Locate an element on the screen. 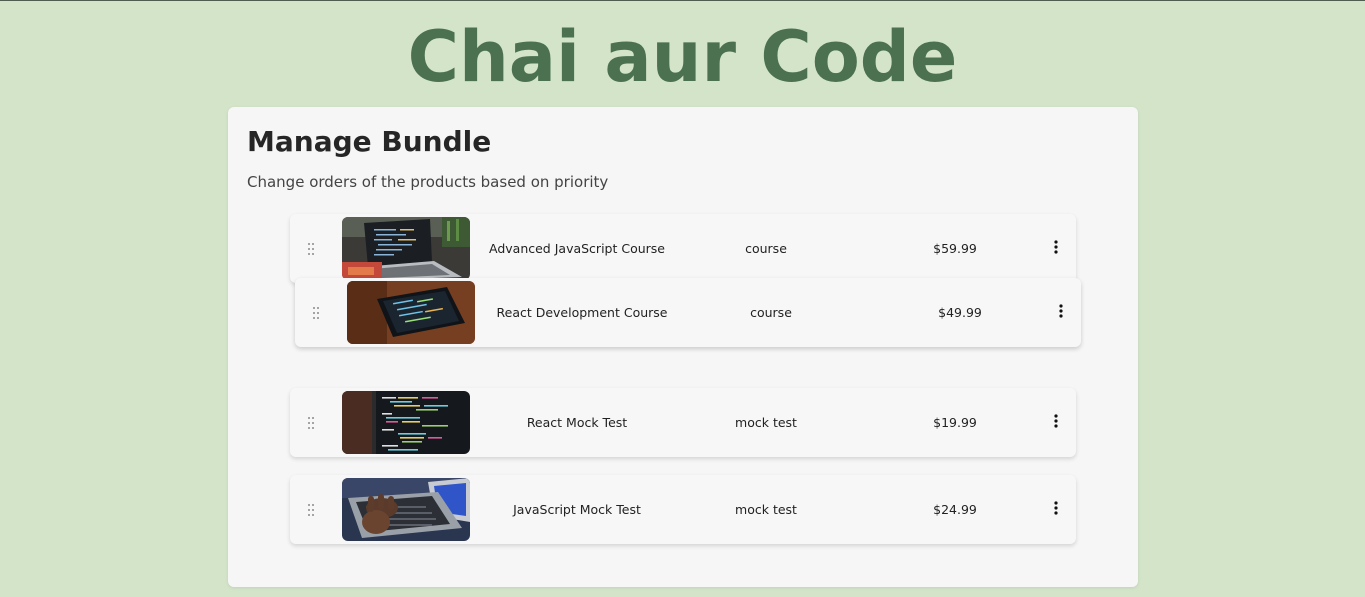 The width and height of the screenshot is (1365, 597). top-border is located at coordinates (682, 0).